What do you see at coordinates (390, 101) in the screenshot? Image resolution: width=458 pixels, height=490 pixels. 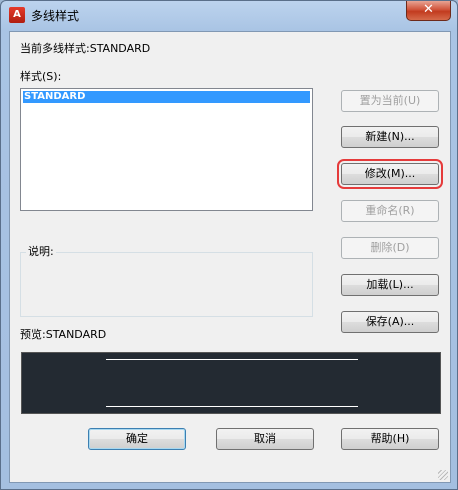 I see `set-current-button: 置为当前(U)` at bounding box center [390, 101].